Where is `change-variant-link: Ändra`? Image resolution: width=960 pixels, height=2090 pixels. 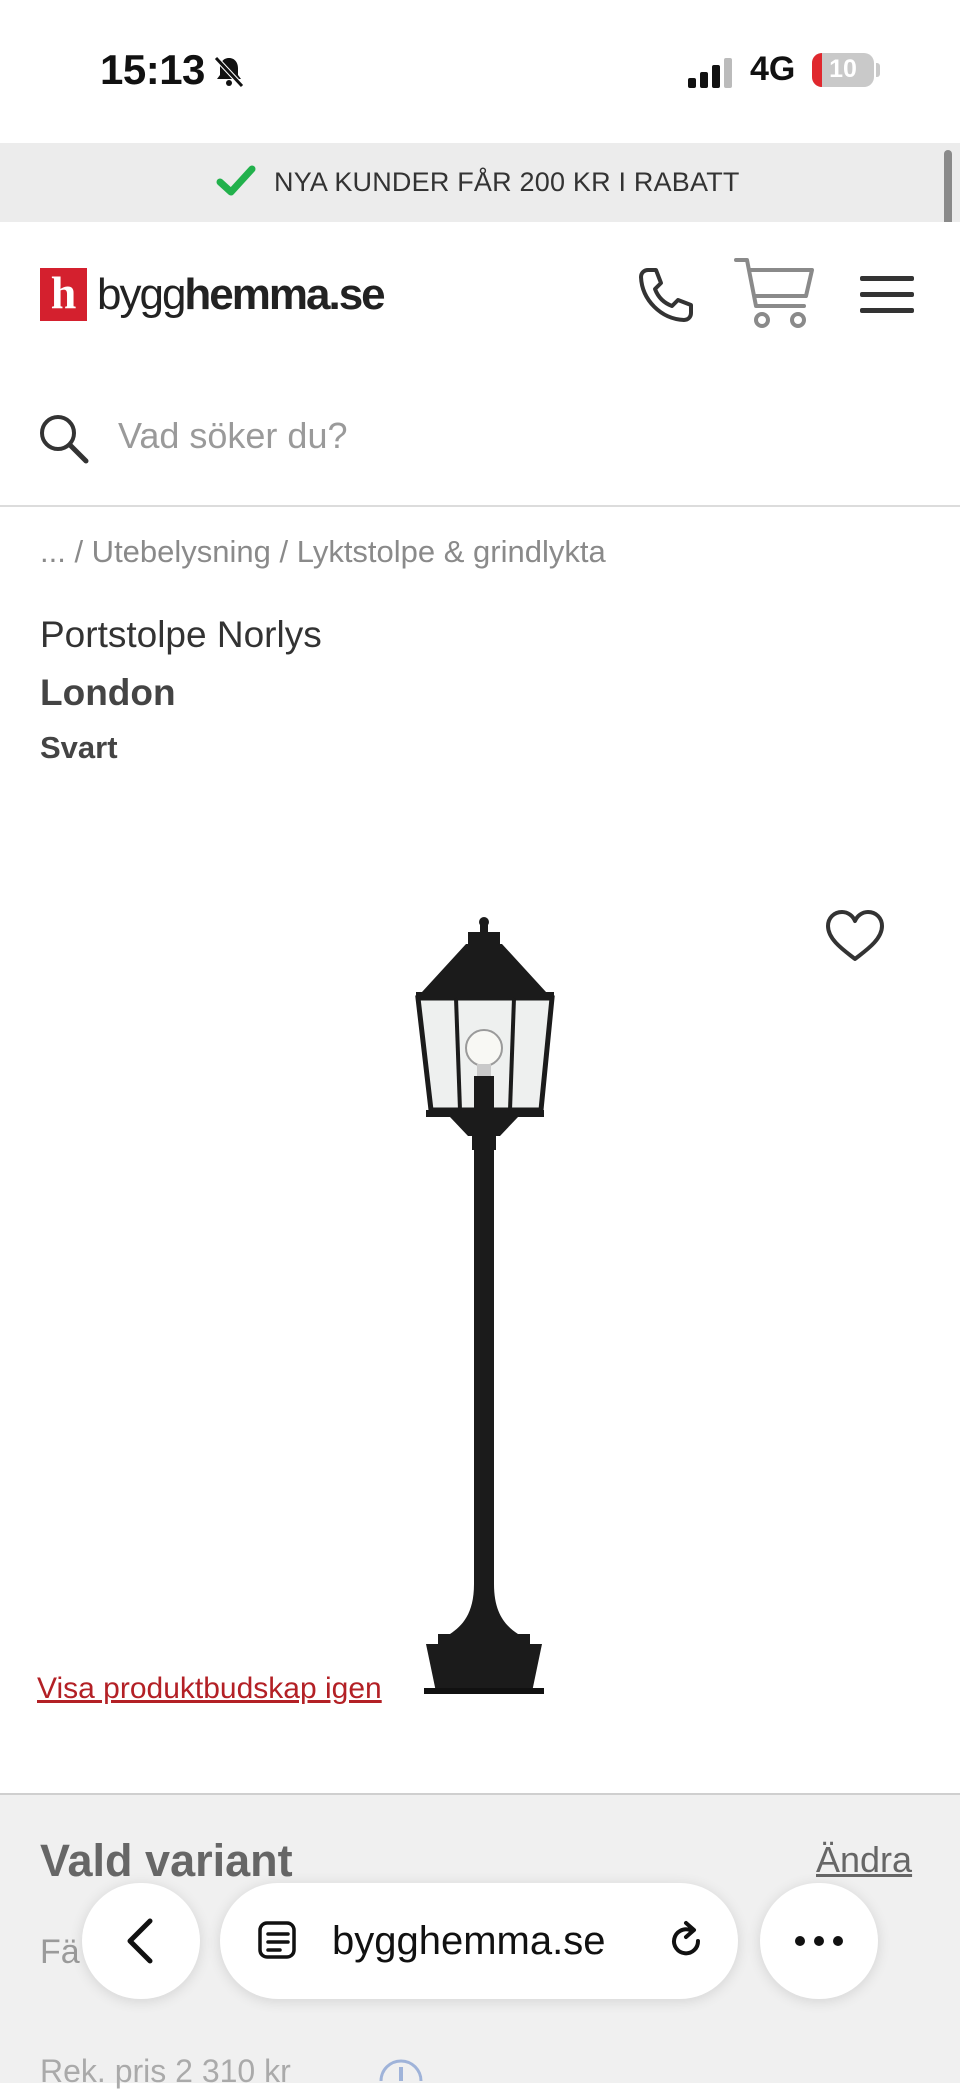
change-variant-link: Ändra is located at coordinates (864, 1860).